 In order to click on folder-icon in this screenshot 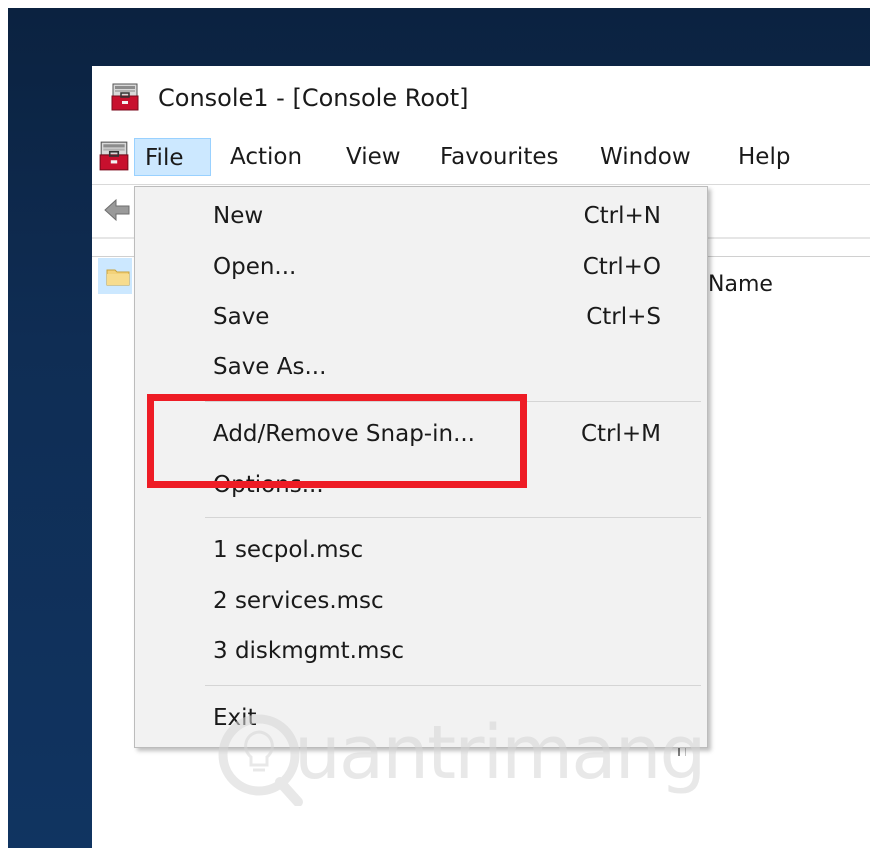, I will do `click(118, 277)`.